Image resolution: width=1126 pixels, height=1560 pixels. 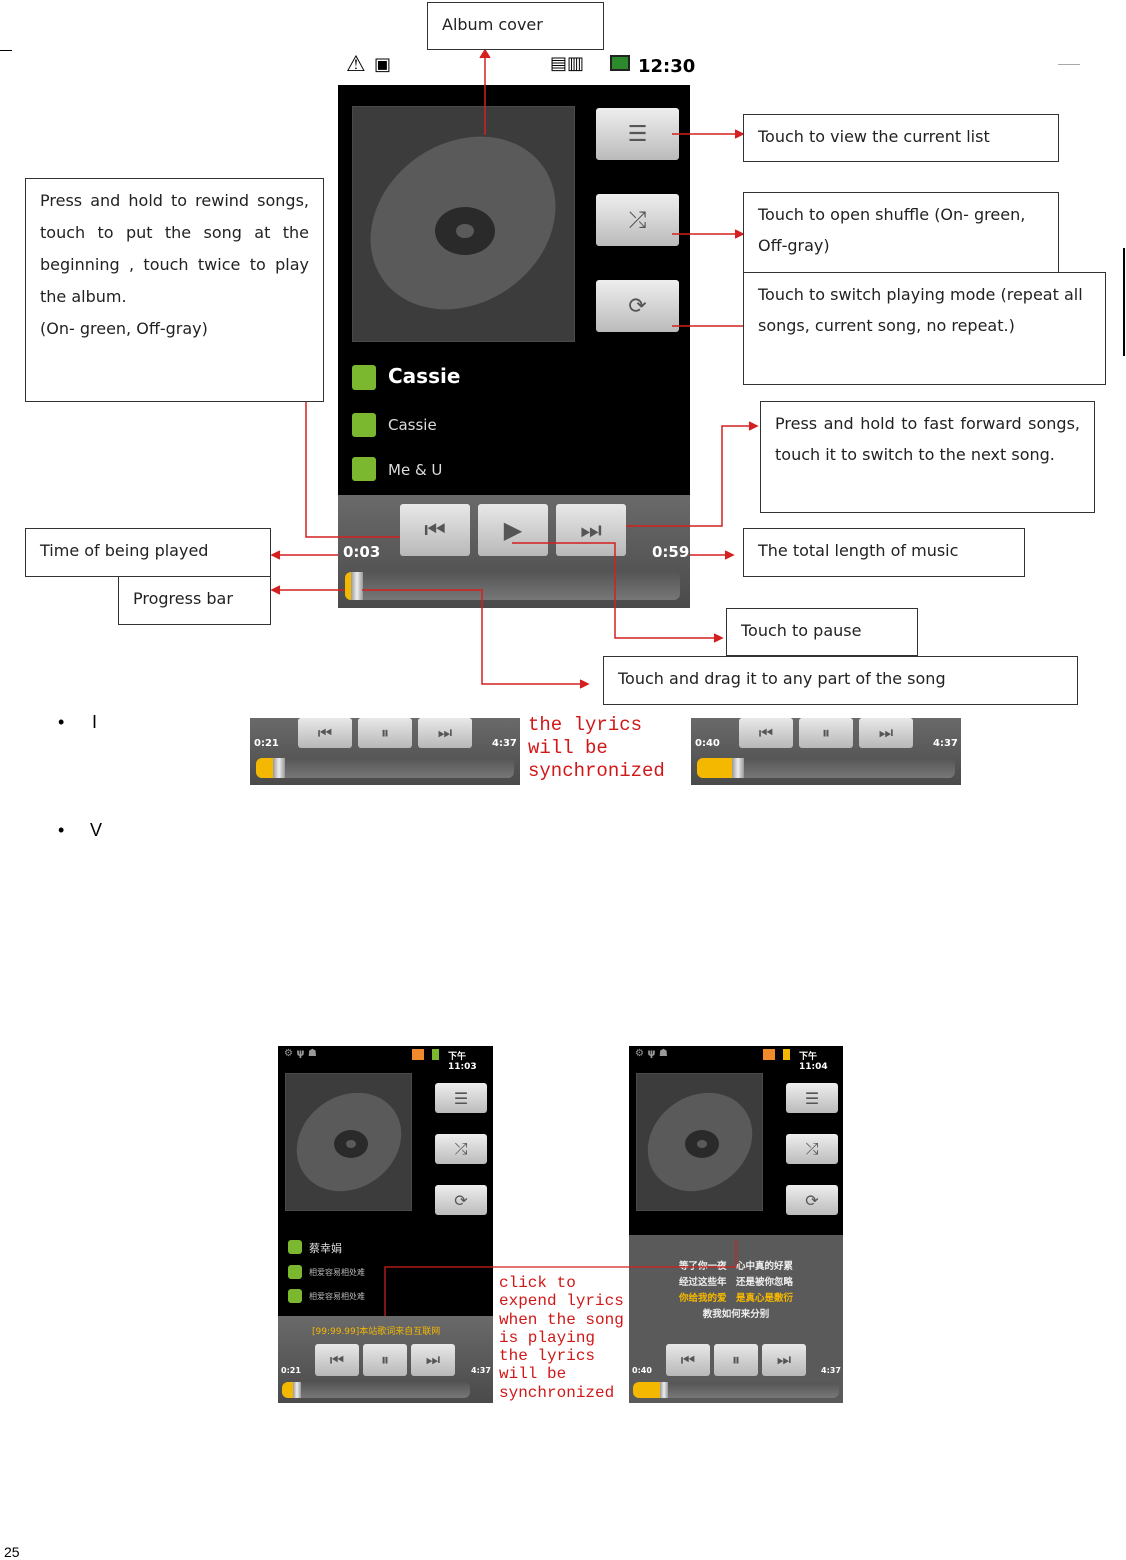 I want to click on lyrics-panel: [99:99.99]本站歌词来自互联网 ⏮ ⏸ ⏭ 0:21 4:37, so click(x=385, y=1359).